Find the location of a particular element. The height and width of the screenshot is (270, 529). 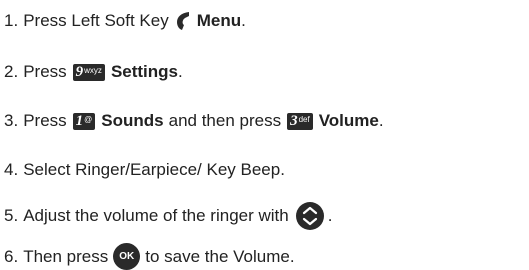

step-6: 6. Then press OK to save the Volume. is located at coordinates (149, 256).